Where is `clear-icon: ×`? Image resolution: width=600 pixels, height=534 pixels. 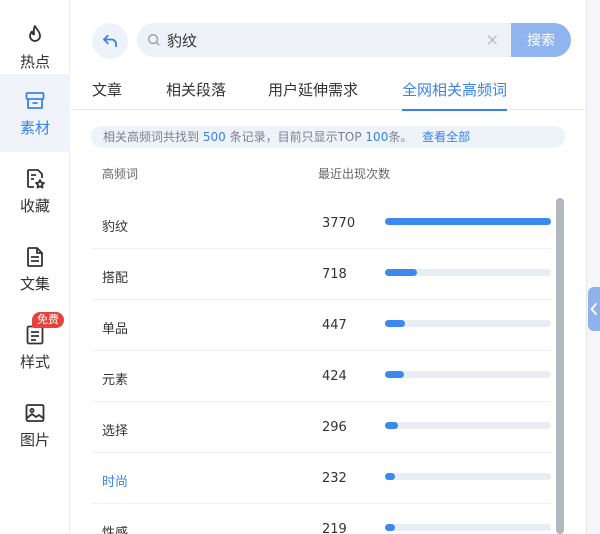
clear-icon: × is located at coordinates (492, 40).